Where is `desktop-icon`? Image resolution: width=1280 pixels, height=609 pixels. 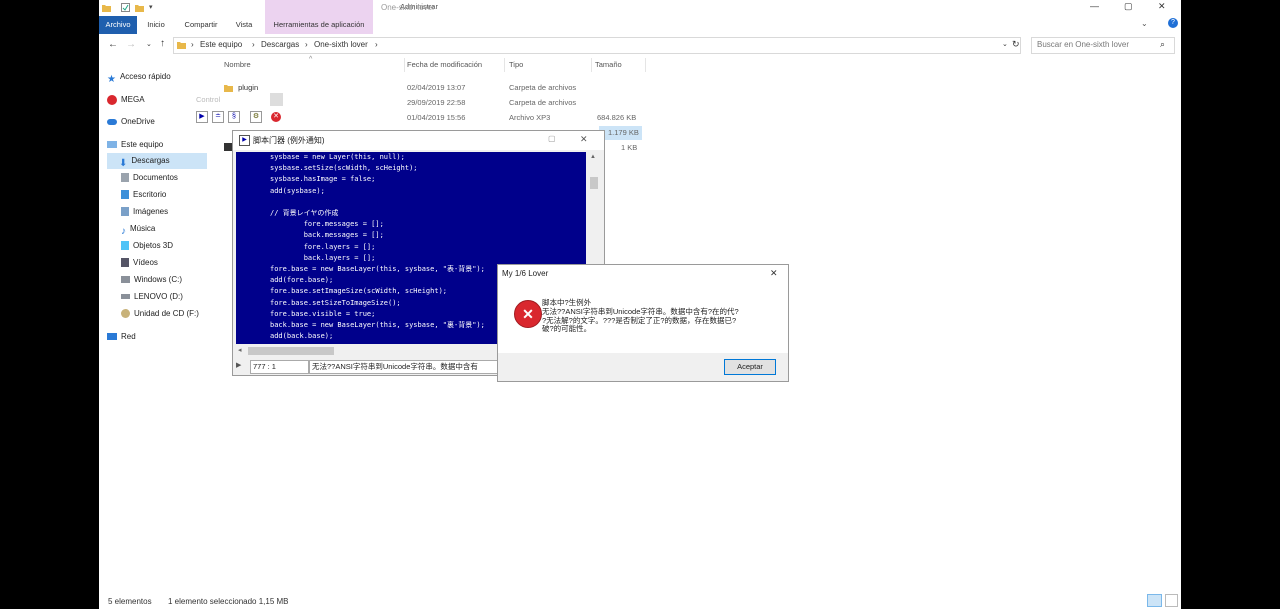 desktop-icon is located at coordinates (125, 195).